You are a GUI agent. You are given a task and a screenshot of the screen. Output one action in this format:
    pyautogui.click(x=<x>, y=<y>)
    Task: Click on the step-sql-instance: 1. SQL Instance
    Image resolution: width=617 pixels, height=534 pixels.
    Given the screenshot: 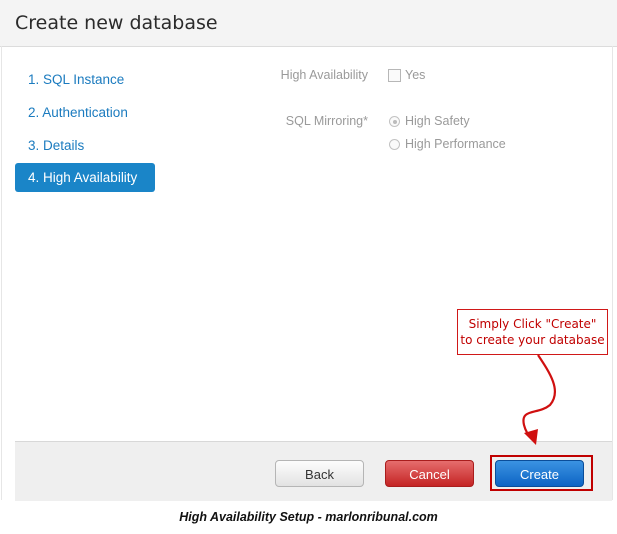 What is the action you would take?
    pyautogui.click(x=85, y=79)
    